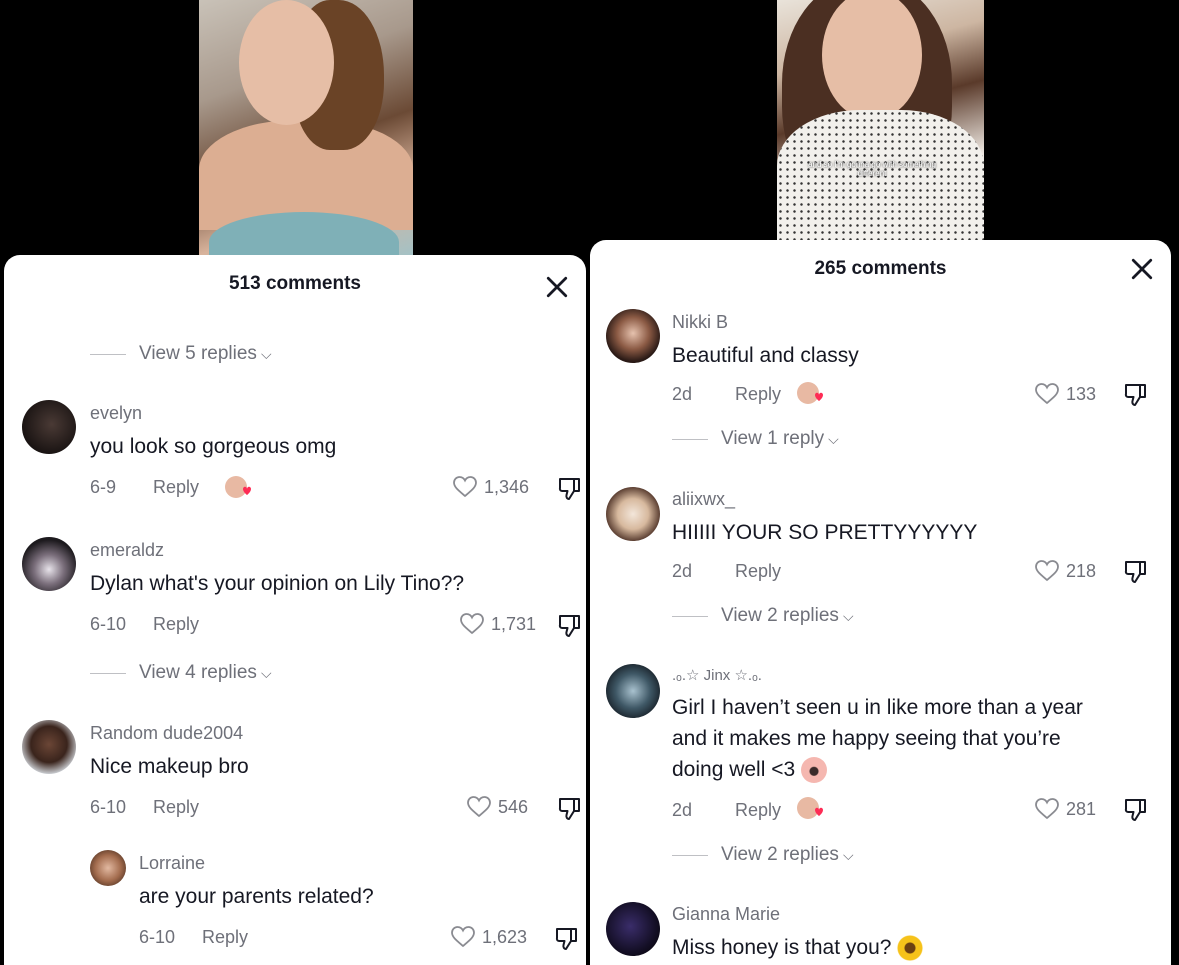 This screenshot has width=1179, height=965. I want to click on comment-meta: 2d Reply, so click(726, 394).